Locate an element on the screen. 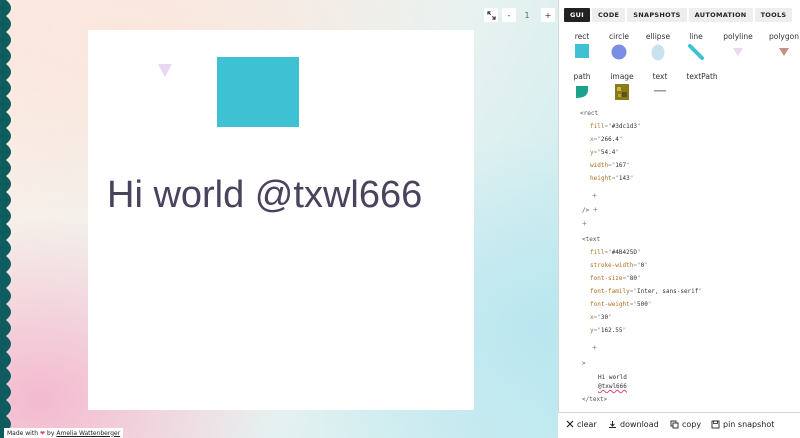 The height and width of the screenshot is (438, 800). path-icon is located at coordinates (582, 92).